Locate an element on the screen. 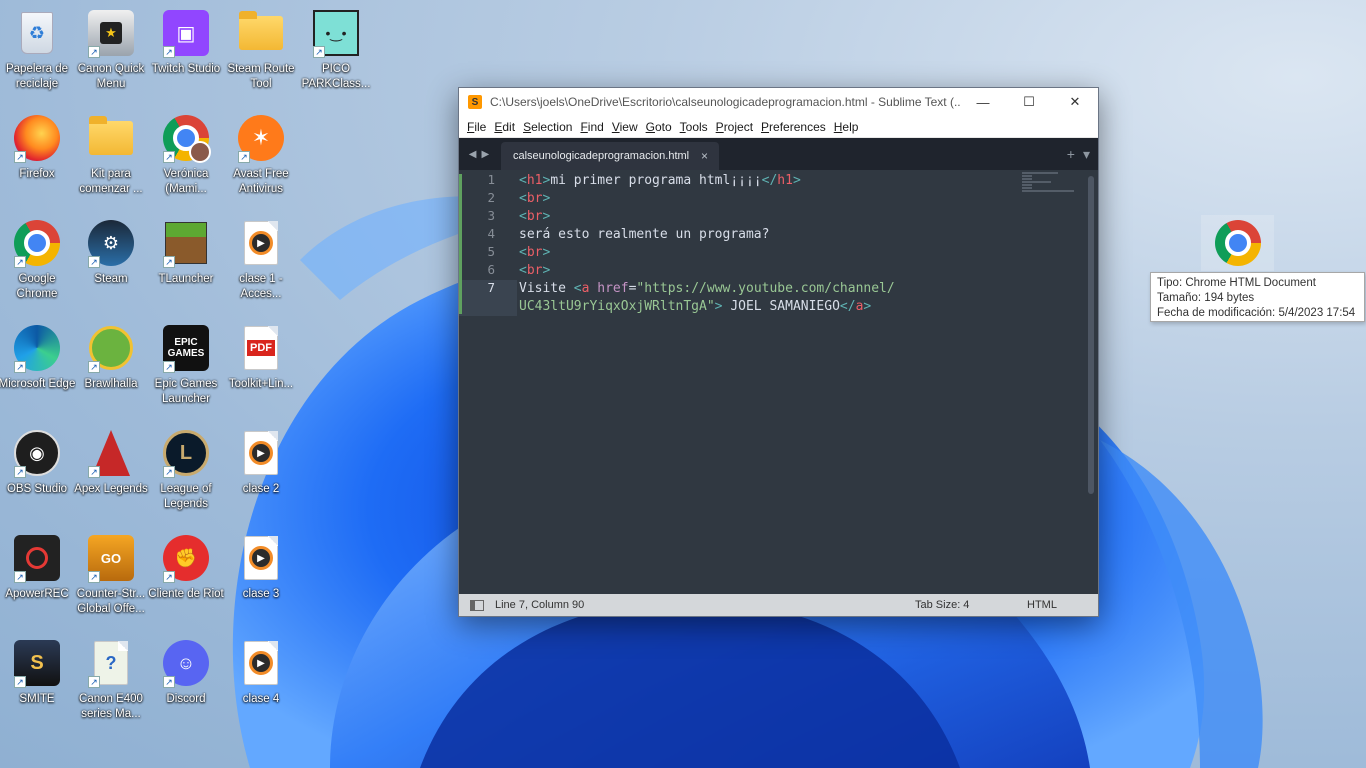  desktop-icon: ☺ ↗ Discord is located at coordinates (186, 682).